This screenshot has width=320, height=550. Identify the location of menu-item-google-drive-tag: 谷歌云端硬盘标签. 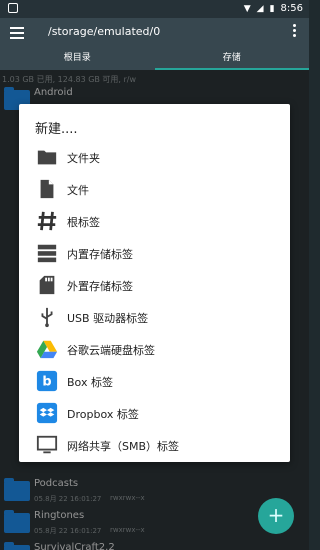
(154, 349).